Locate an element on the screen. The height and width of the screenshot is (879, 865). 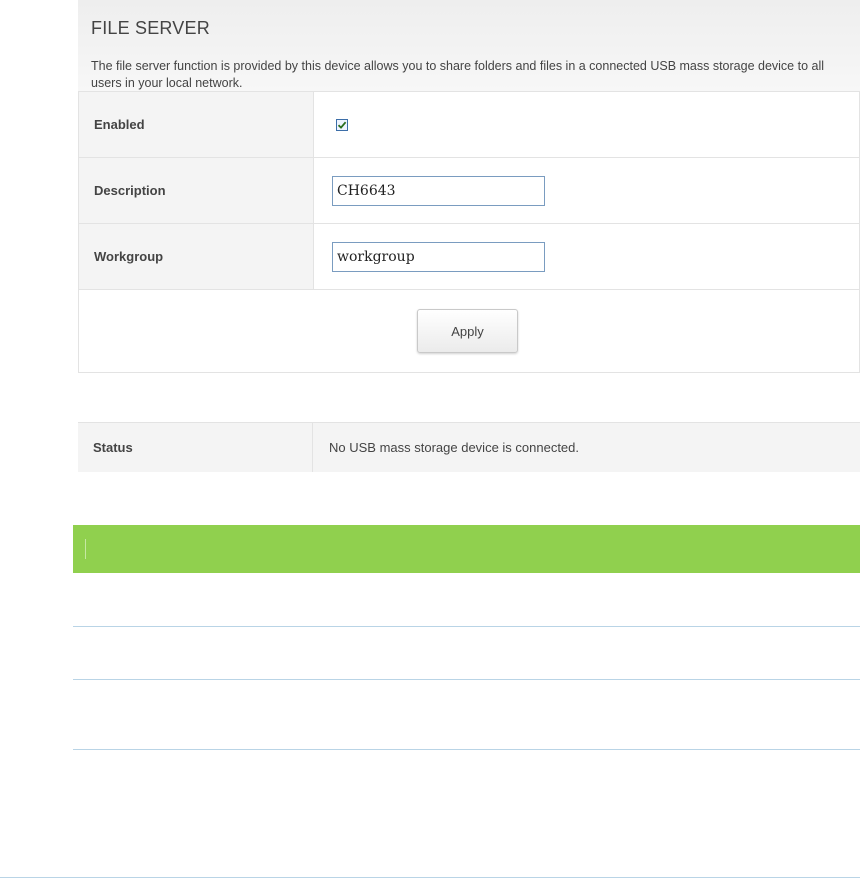
status-value: No USB mass storage device is connected. is located at coordinates (586, 447).